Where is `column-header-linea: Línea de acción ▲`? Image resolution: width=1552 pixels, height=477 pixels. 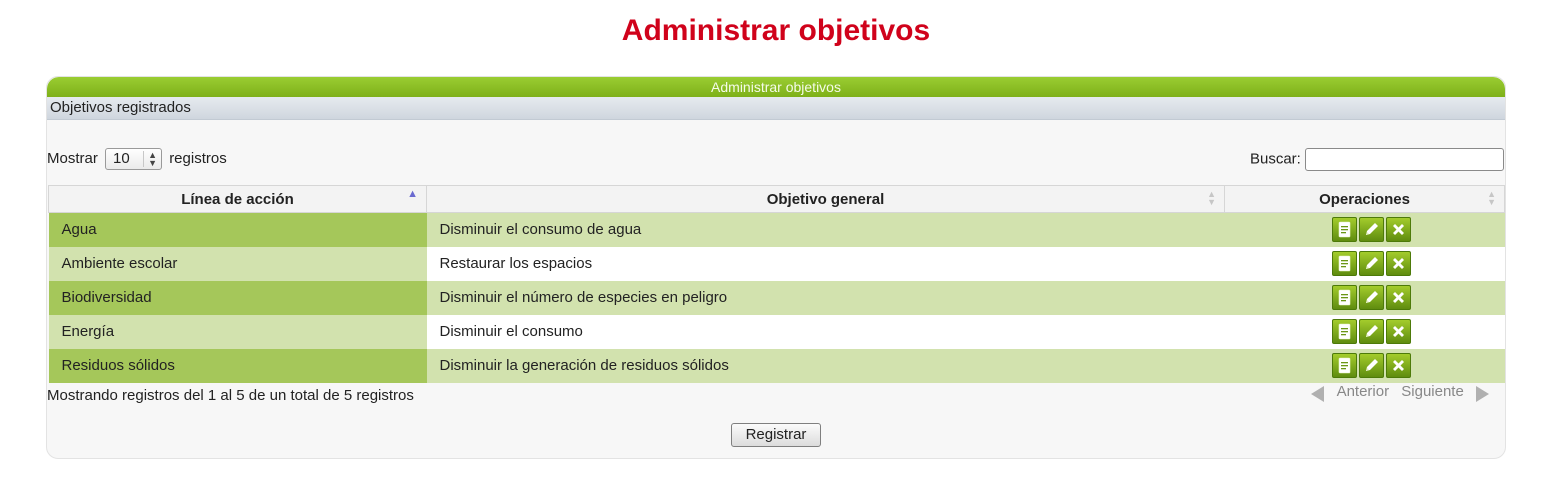 column-header-linea: Línea de acción ▲ is located at coordinates (237, 199).